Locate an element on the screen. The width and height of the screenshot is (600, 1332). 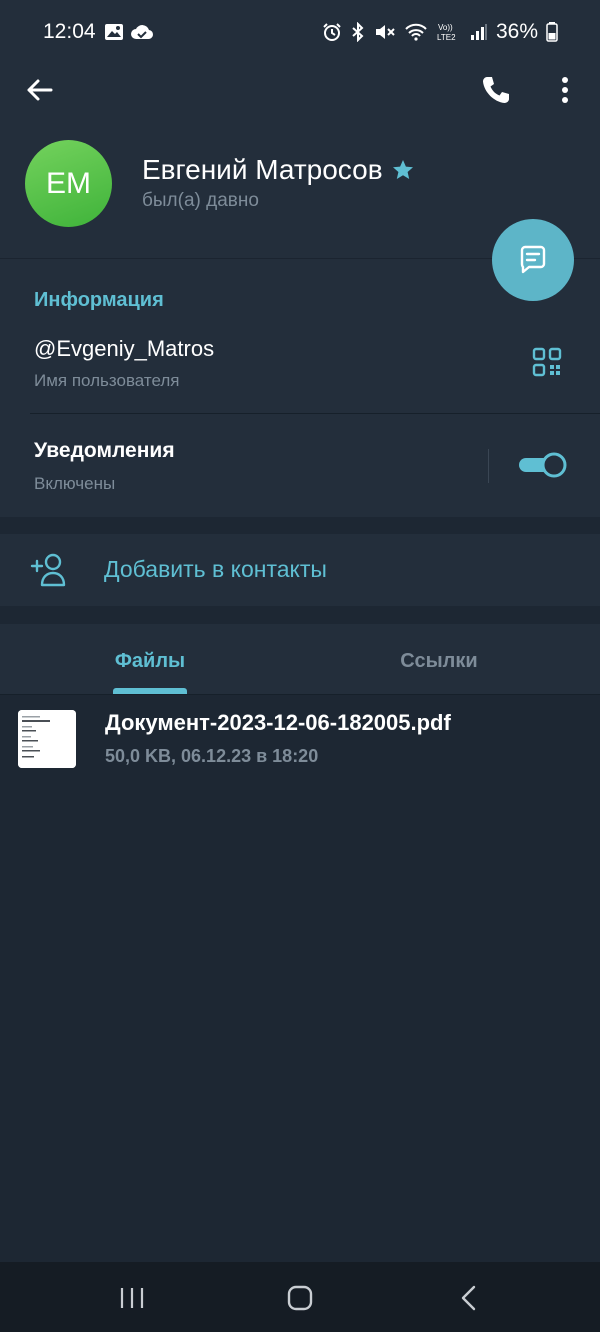
divider is located at coordinates (315, 413).